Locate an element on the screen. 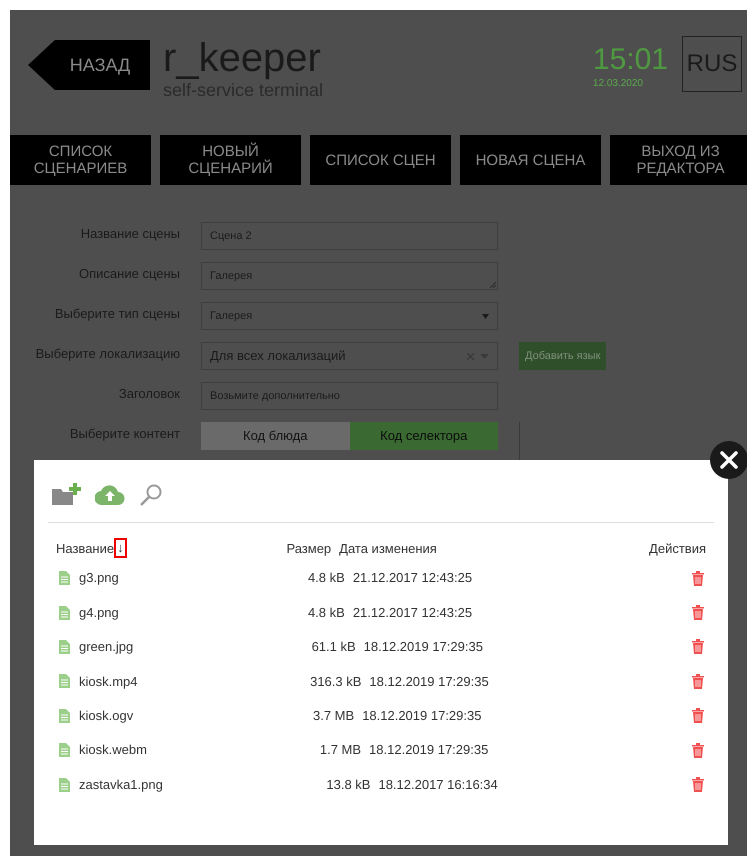 The width and height of the screenshot is (747, 856). file-date: 18.12.2017 16:16:34 is located at coordinates (438, 785).